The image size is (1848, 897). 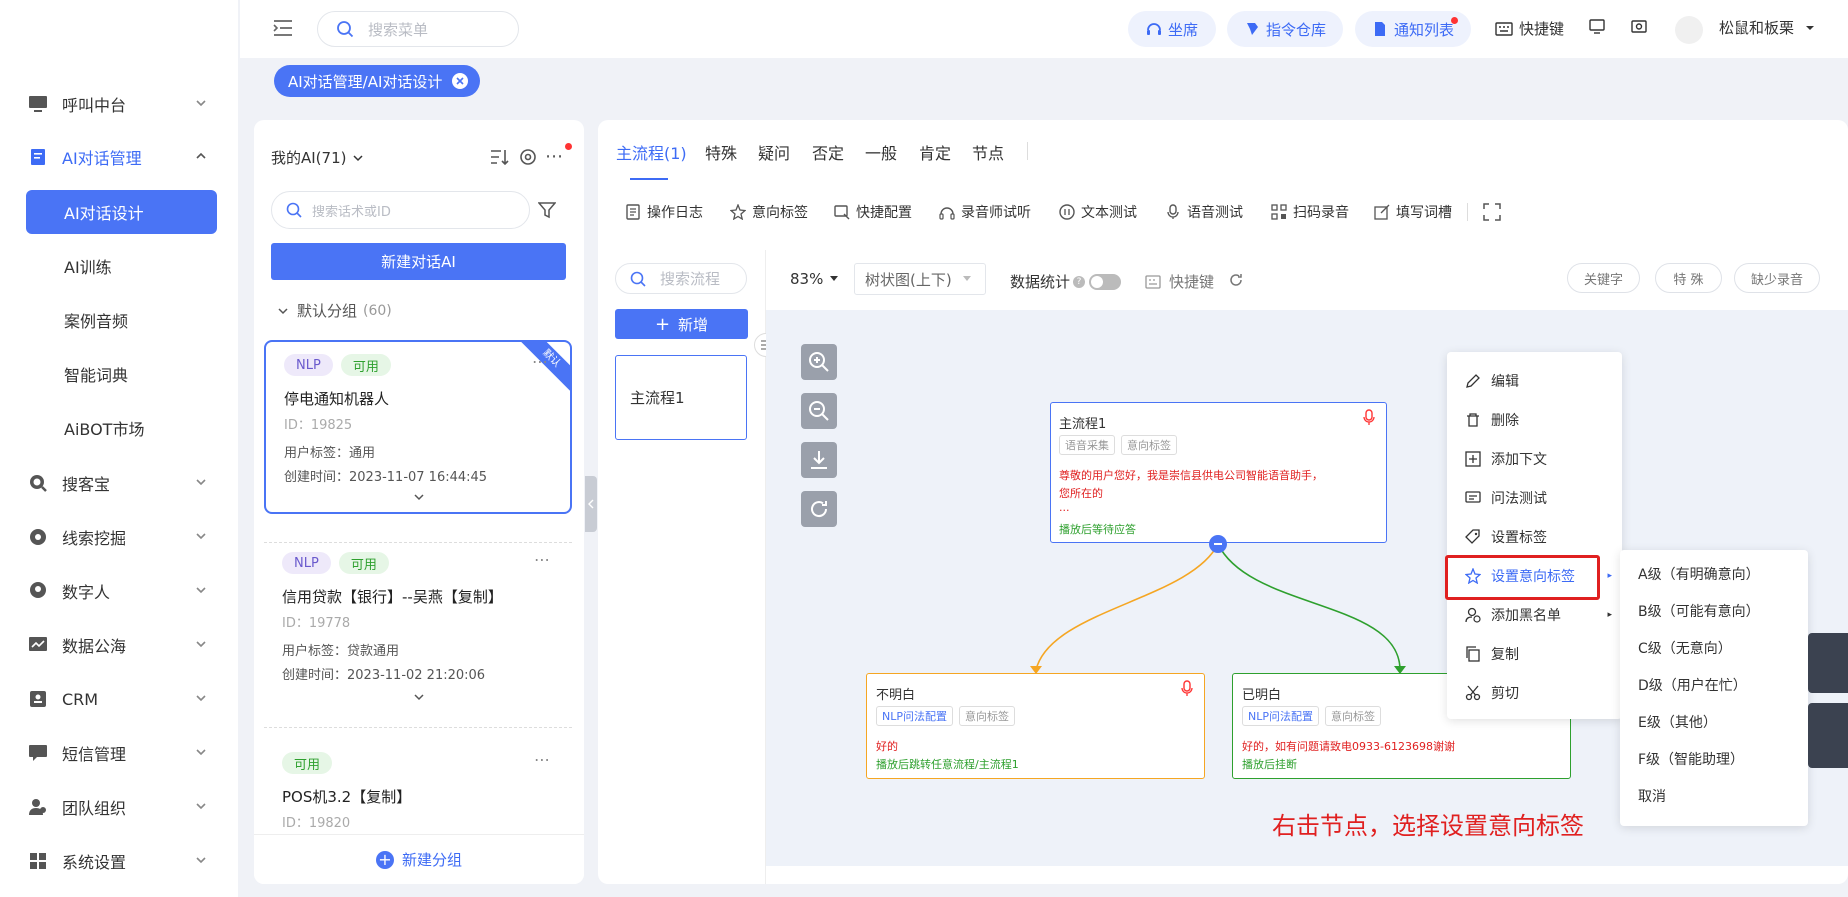 I want to click on special-button: 特 殊, so click(x=1688, y=278).